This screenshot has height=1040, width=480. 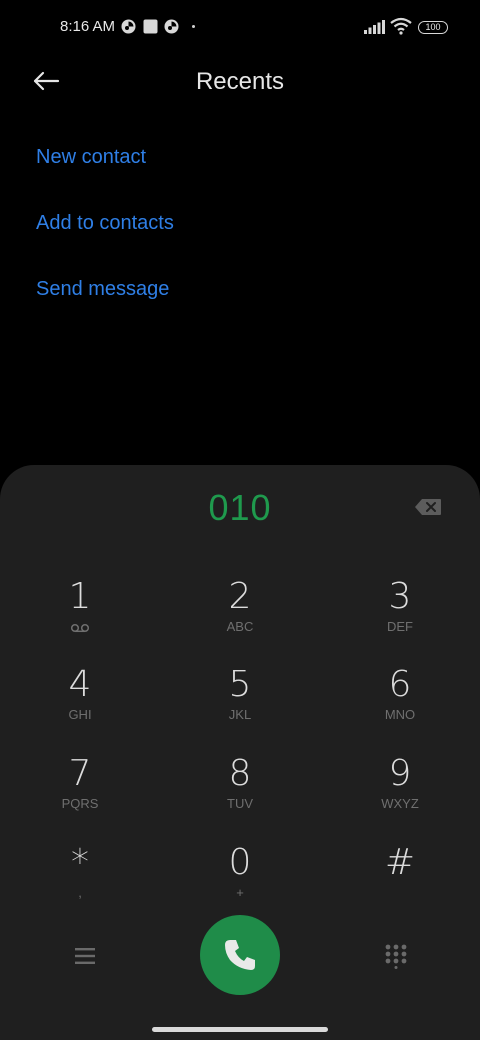 I want to click on key-letters: WXYZ, so click(x=400, y=803).